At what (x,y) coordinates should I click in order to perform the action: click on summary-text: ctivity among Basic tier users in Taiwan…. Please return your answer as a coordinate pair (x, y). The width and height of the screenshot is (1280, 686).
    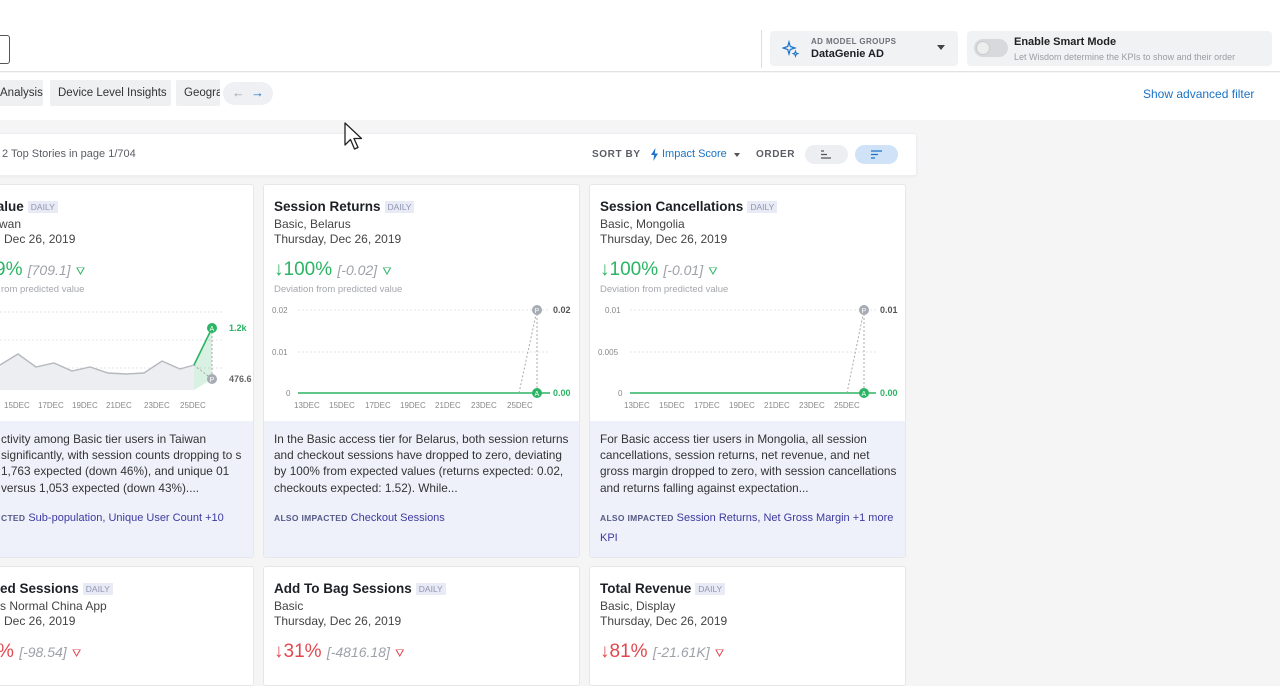
    Looking at the image, I should click on (121, 463).